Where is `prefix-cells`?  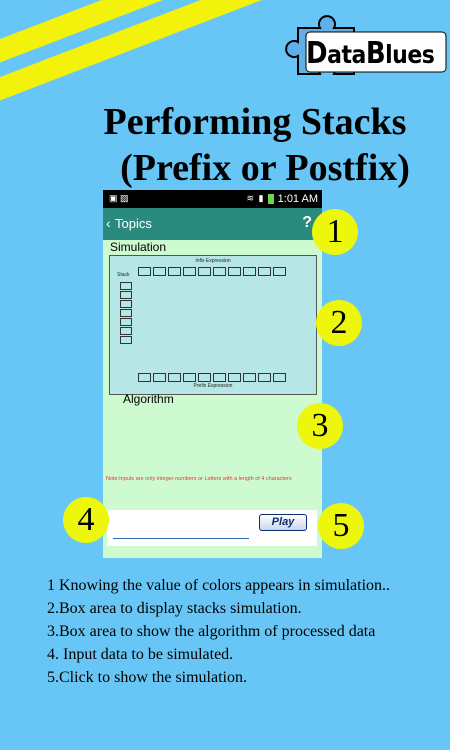 prefix-cells is located at coordinates (212, 377).